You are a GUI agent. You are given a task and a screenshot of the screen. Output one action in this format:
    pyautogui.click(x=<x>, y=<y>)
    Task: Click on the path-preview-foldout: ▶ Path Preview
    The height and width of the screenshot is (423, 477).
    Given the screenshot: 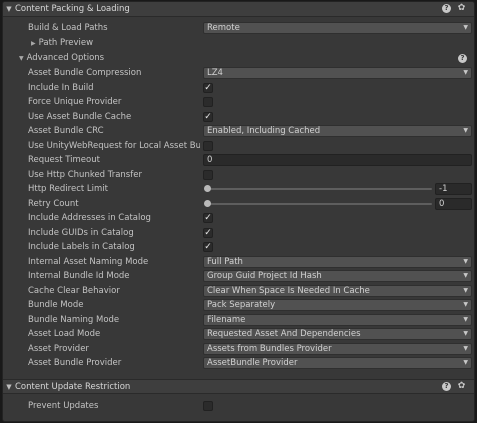 What is the action you would take?
    pyautogui.click(x=62, y=43)
    